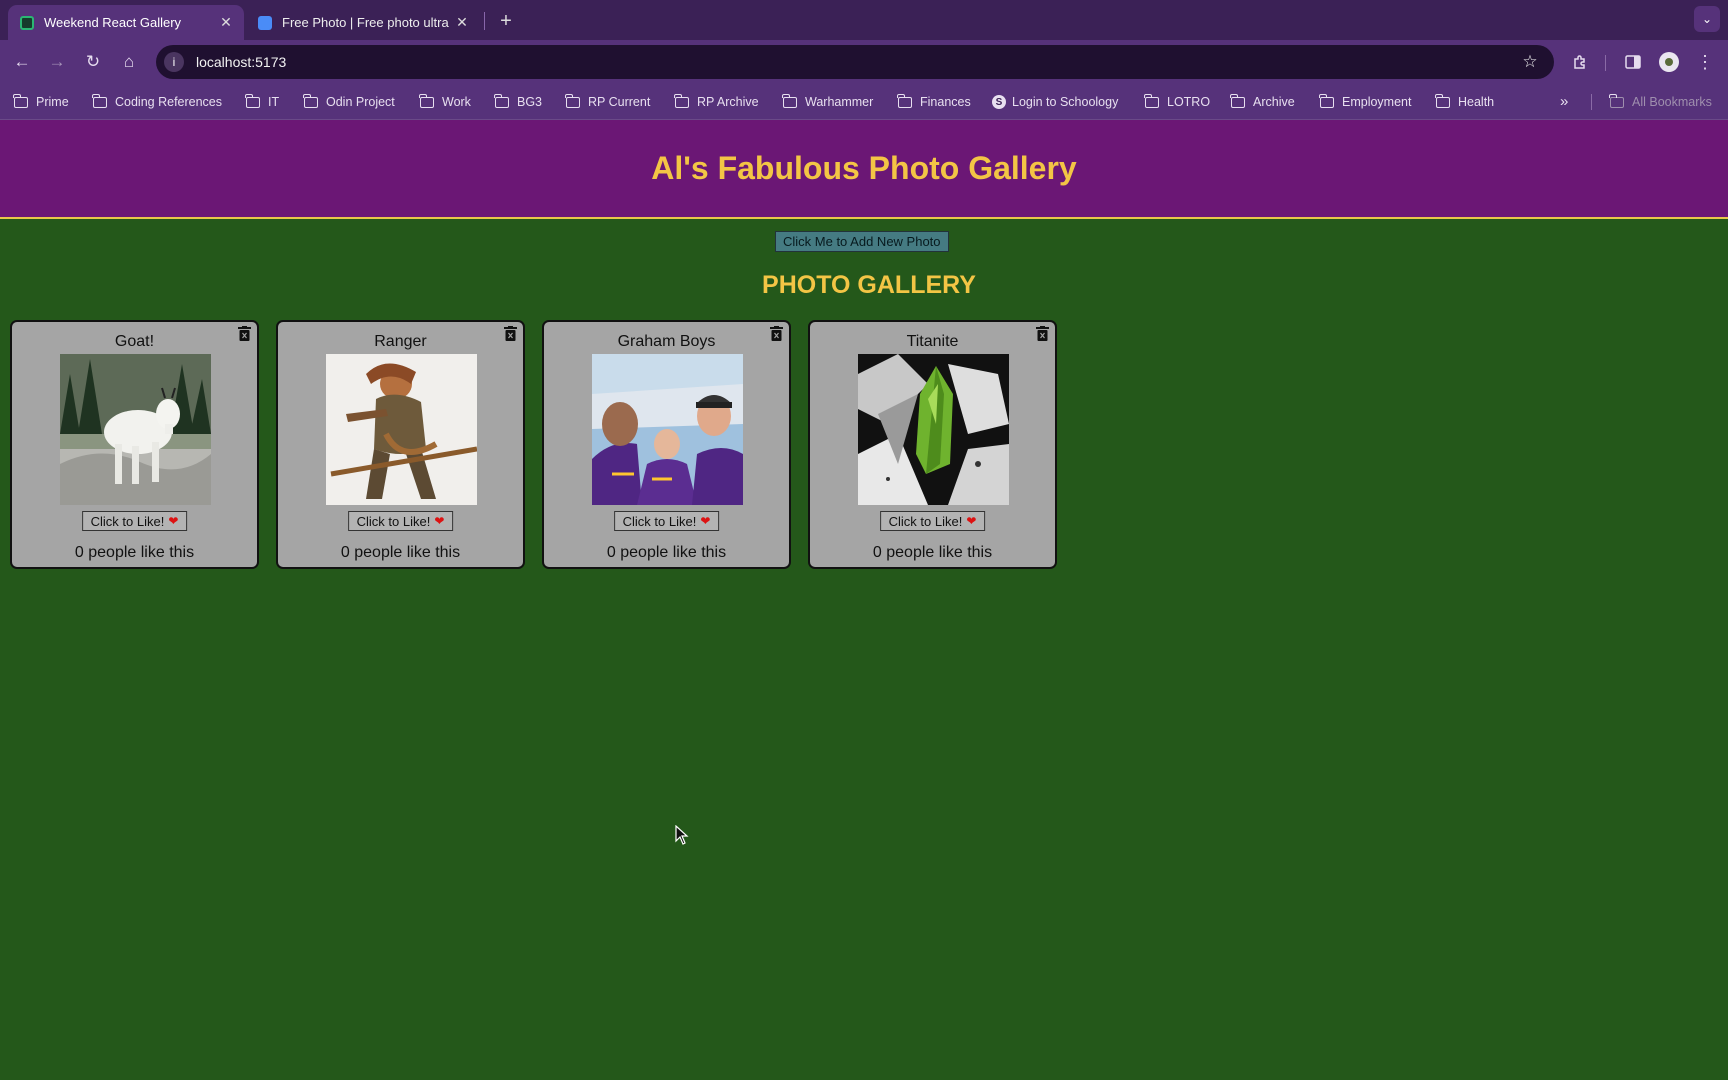 The height and width of the screenshot is (1080, 1728). I want to click on bookmark-health: Health, so click(1465, 102).